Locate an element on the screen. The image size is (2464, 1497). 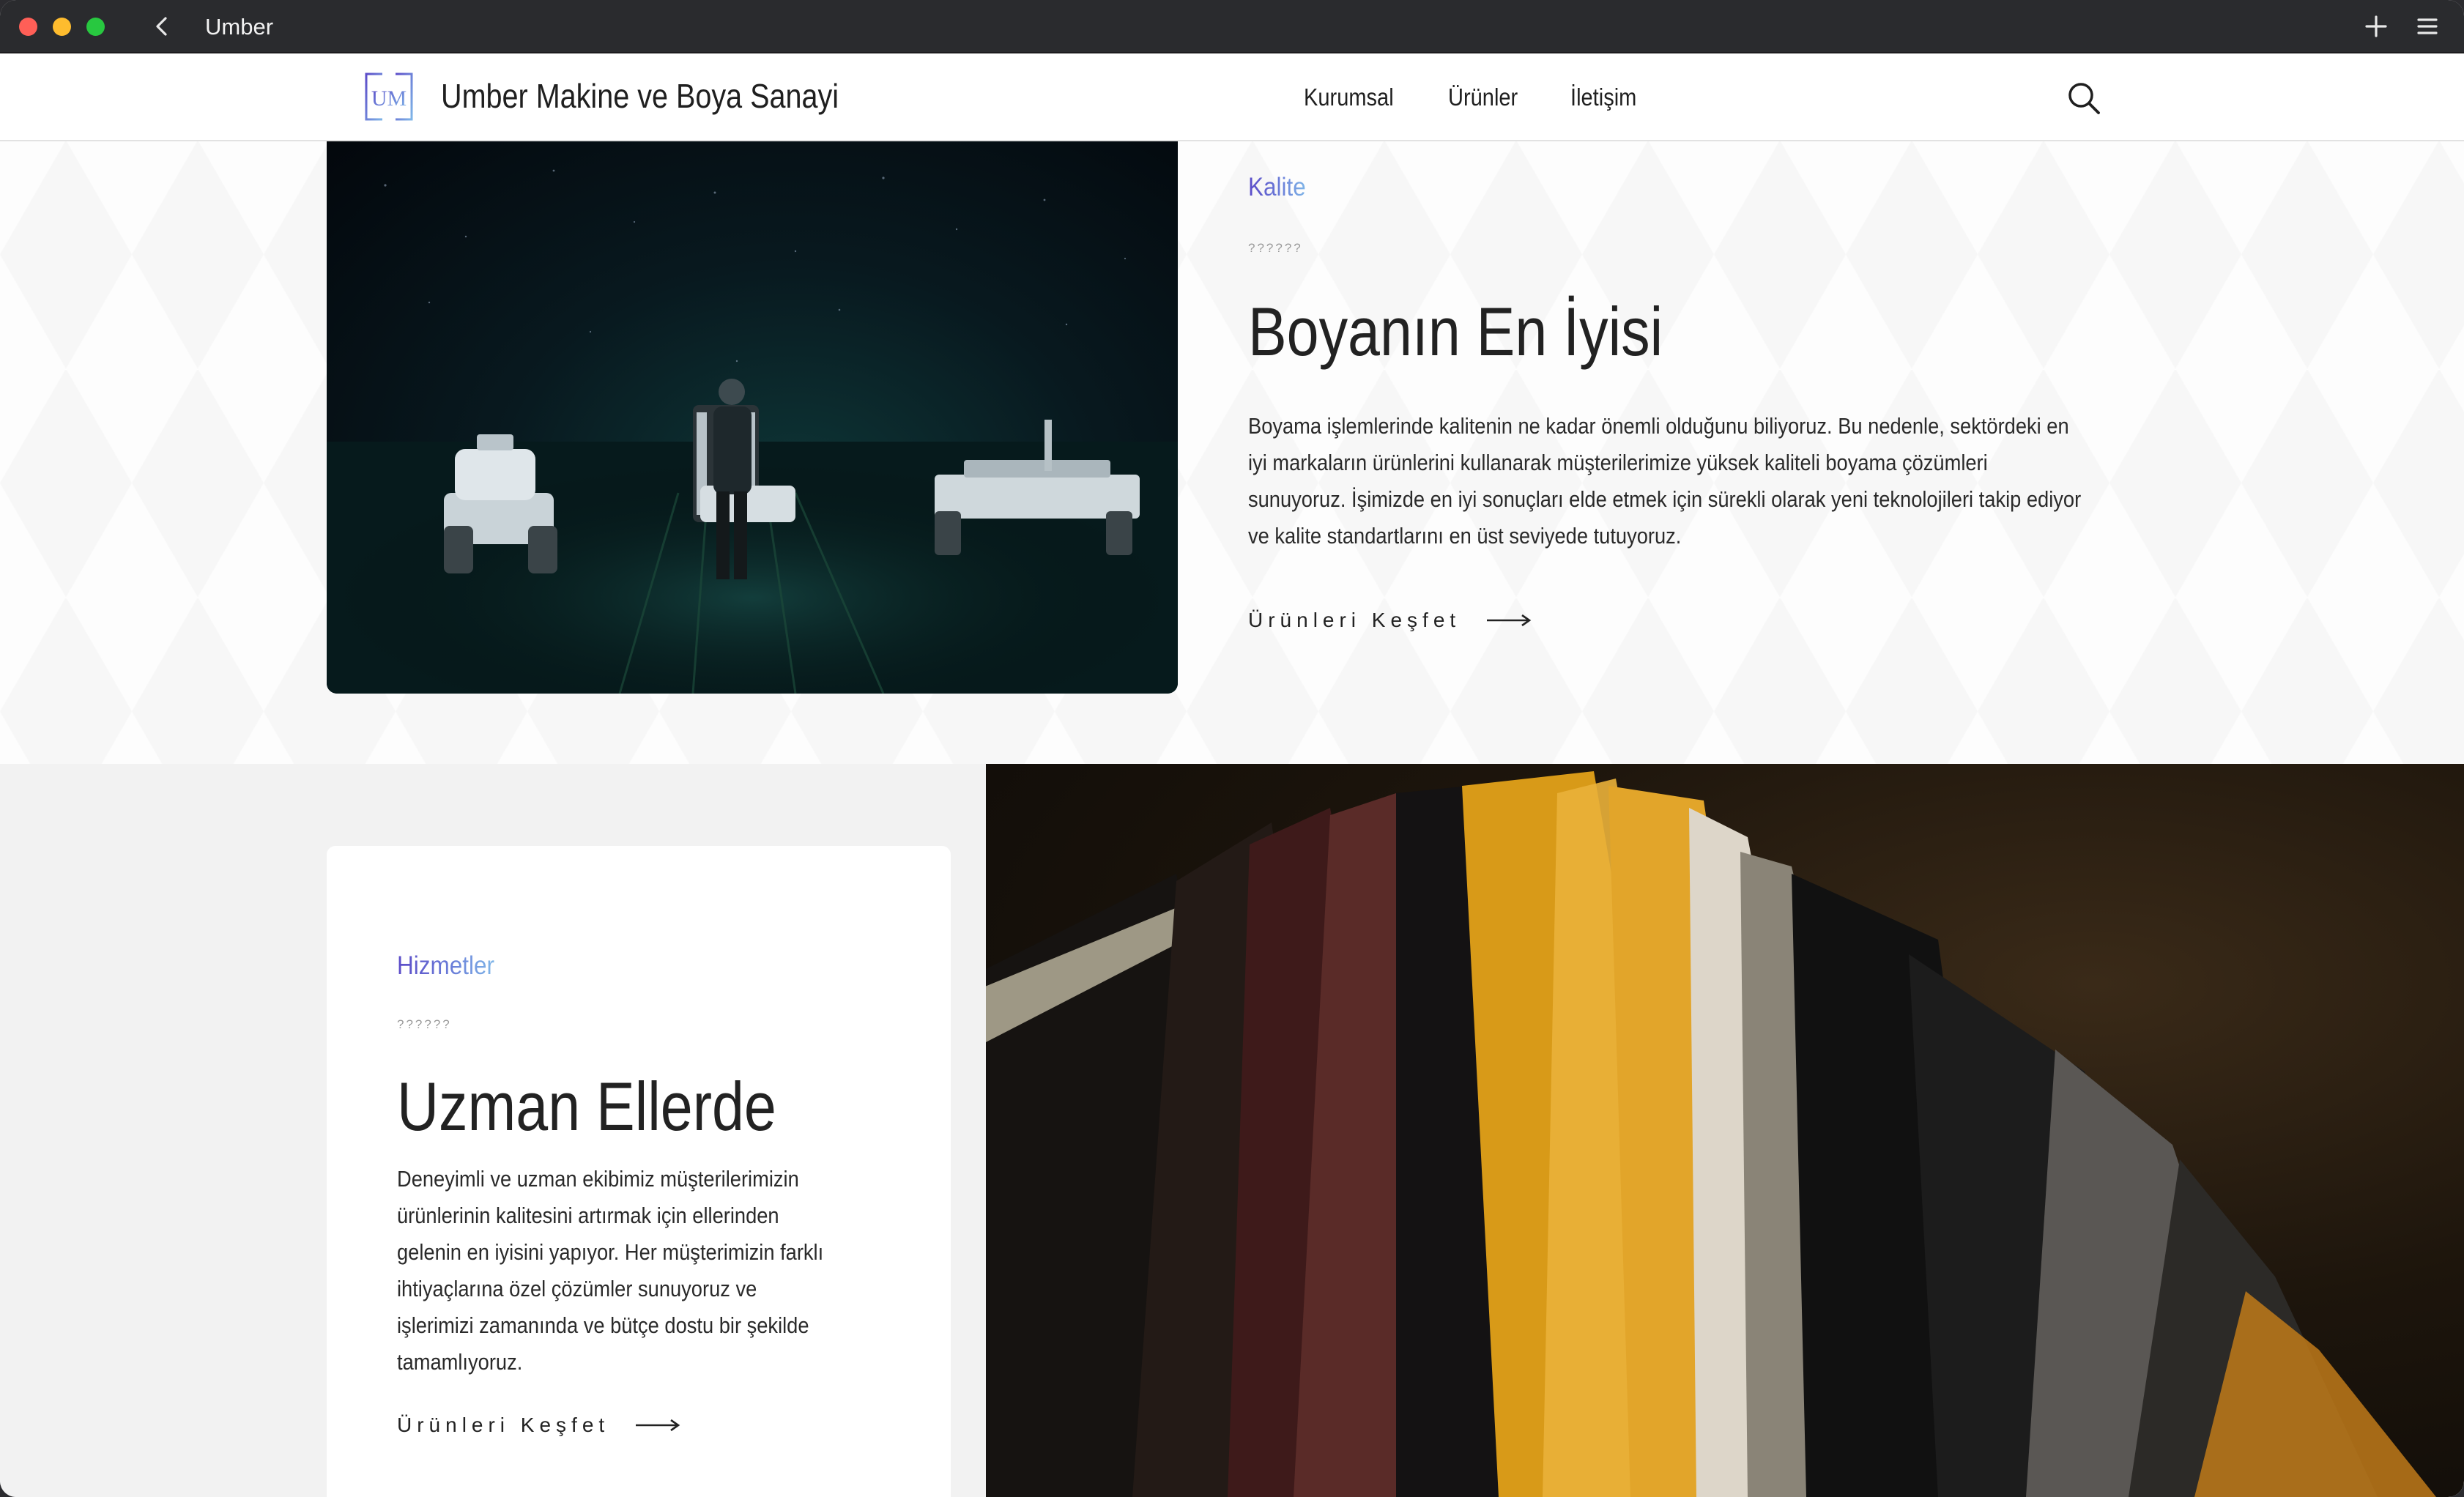
new-tab-button is located at coordinates (2376, 26).